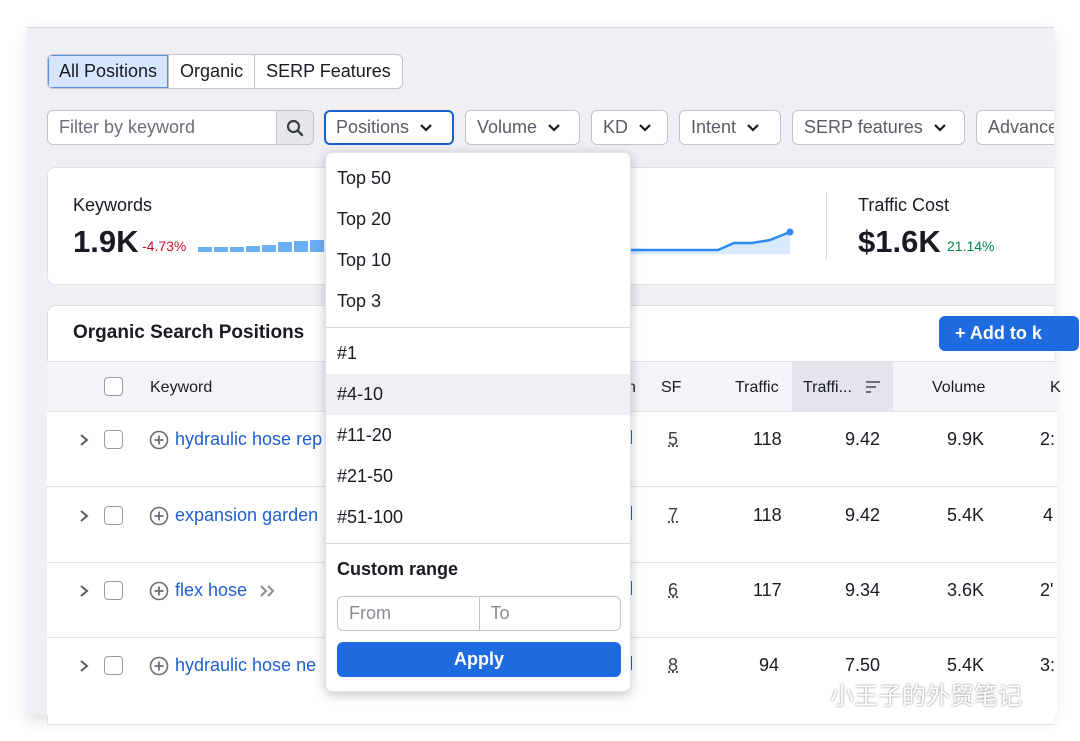 The image size is (1080, 741). I want to click on search-icon, so click(295, 127).